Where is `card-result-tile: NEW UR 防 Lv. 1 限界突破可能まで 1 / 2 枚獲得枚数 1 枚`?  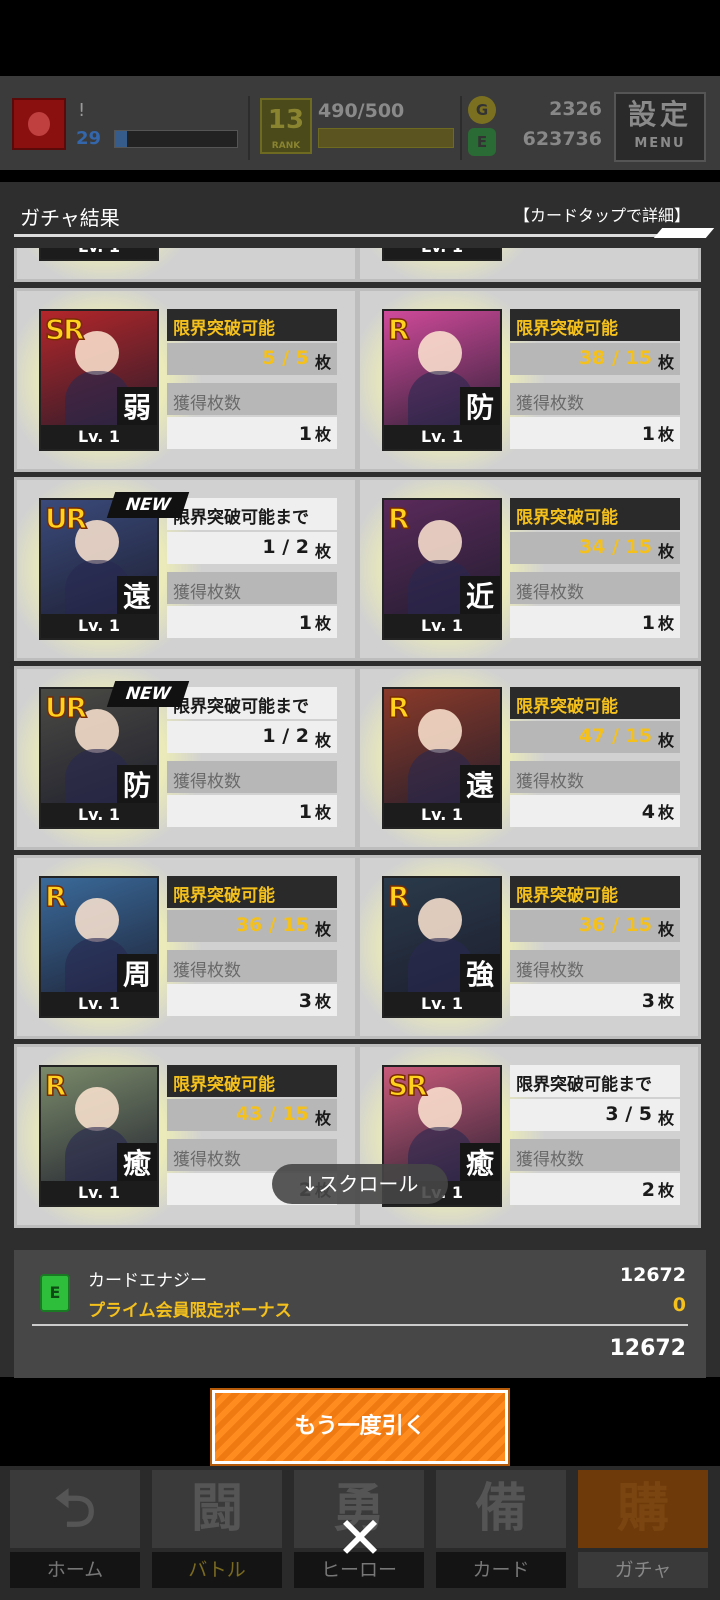
card-result-tile: NEW UR 防 Lv. 1 限界突破可能まで 1 / 2 枚獲得枚数 1 枚 is located at coordinates (186, 758).